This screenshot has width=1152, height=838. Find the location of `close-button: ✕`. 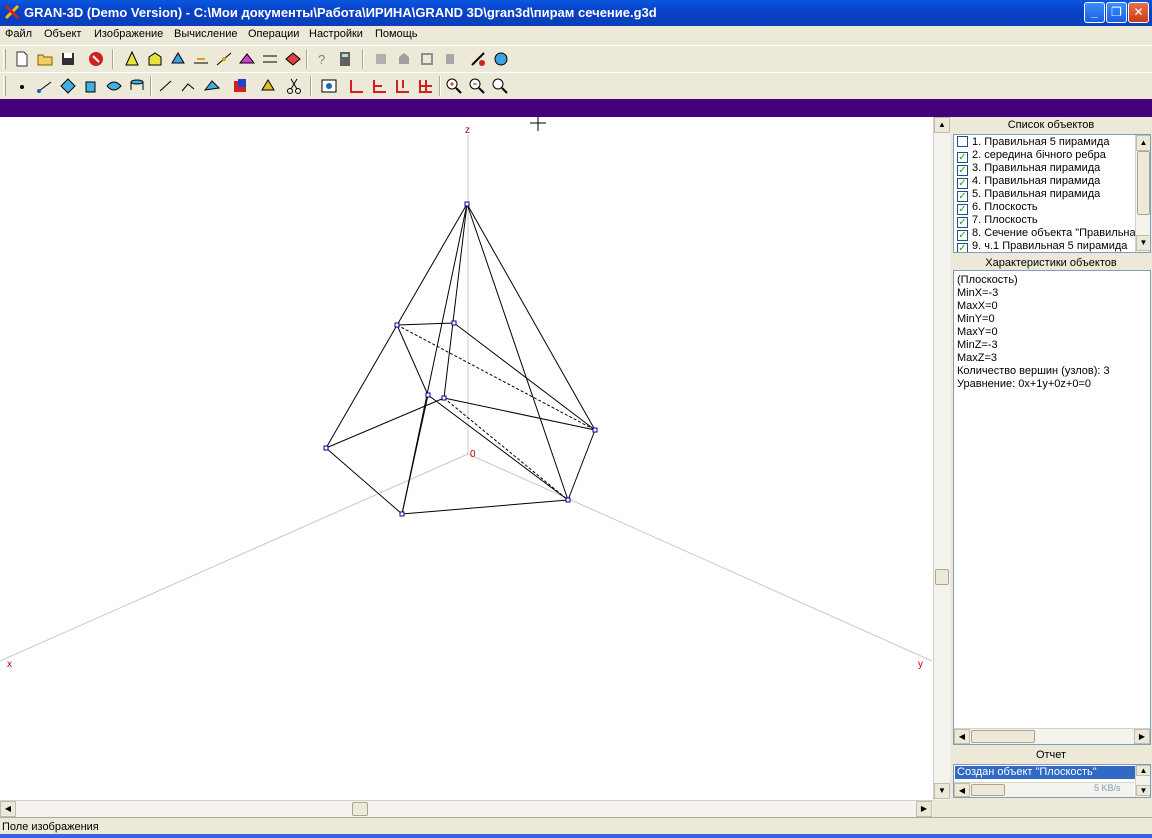

close-button: ✕ is located at coordinates (1138, 12).